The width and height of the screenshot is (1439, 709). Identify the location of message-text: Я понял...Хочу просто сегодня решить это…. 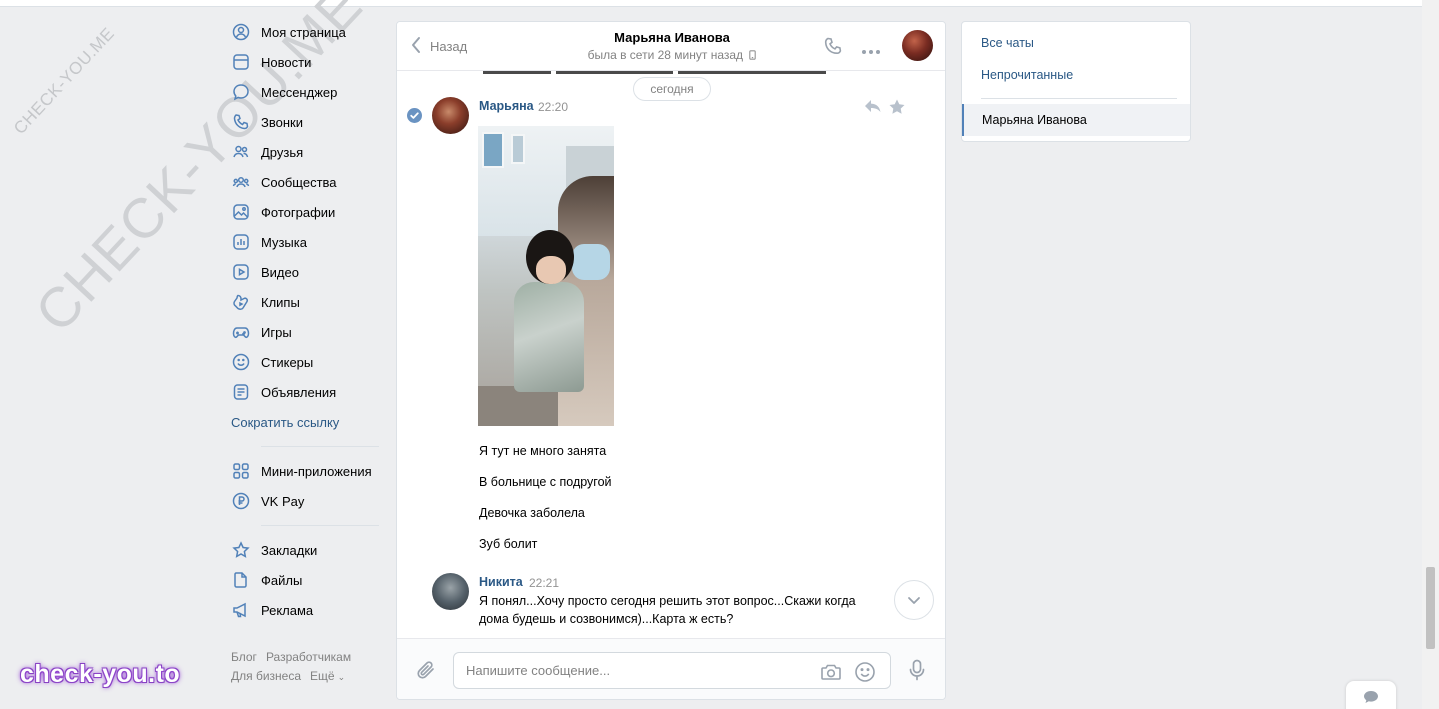
(667, 610).